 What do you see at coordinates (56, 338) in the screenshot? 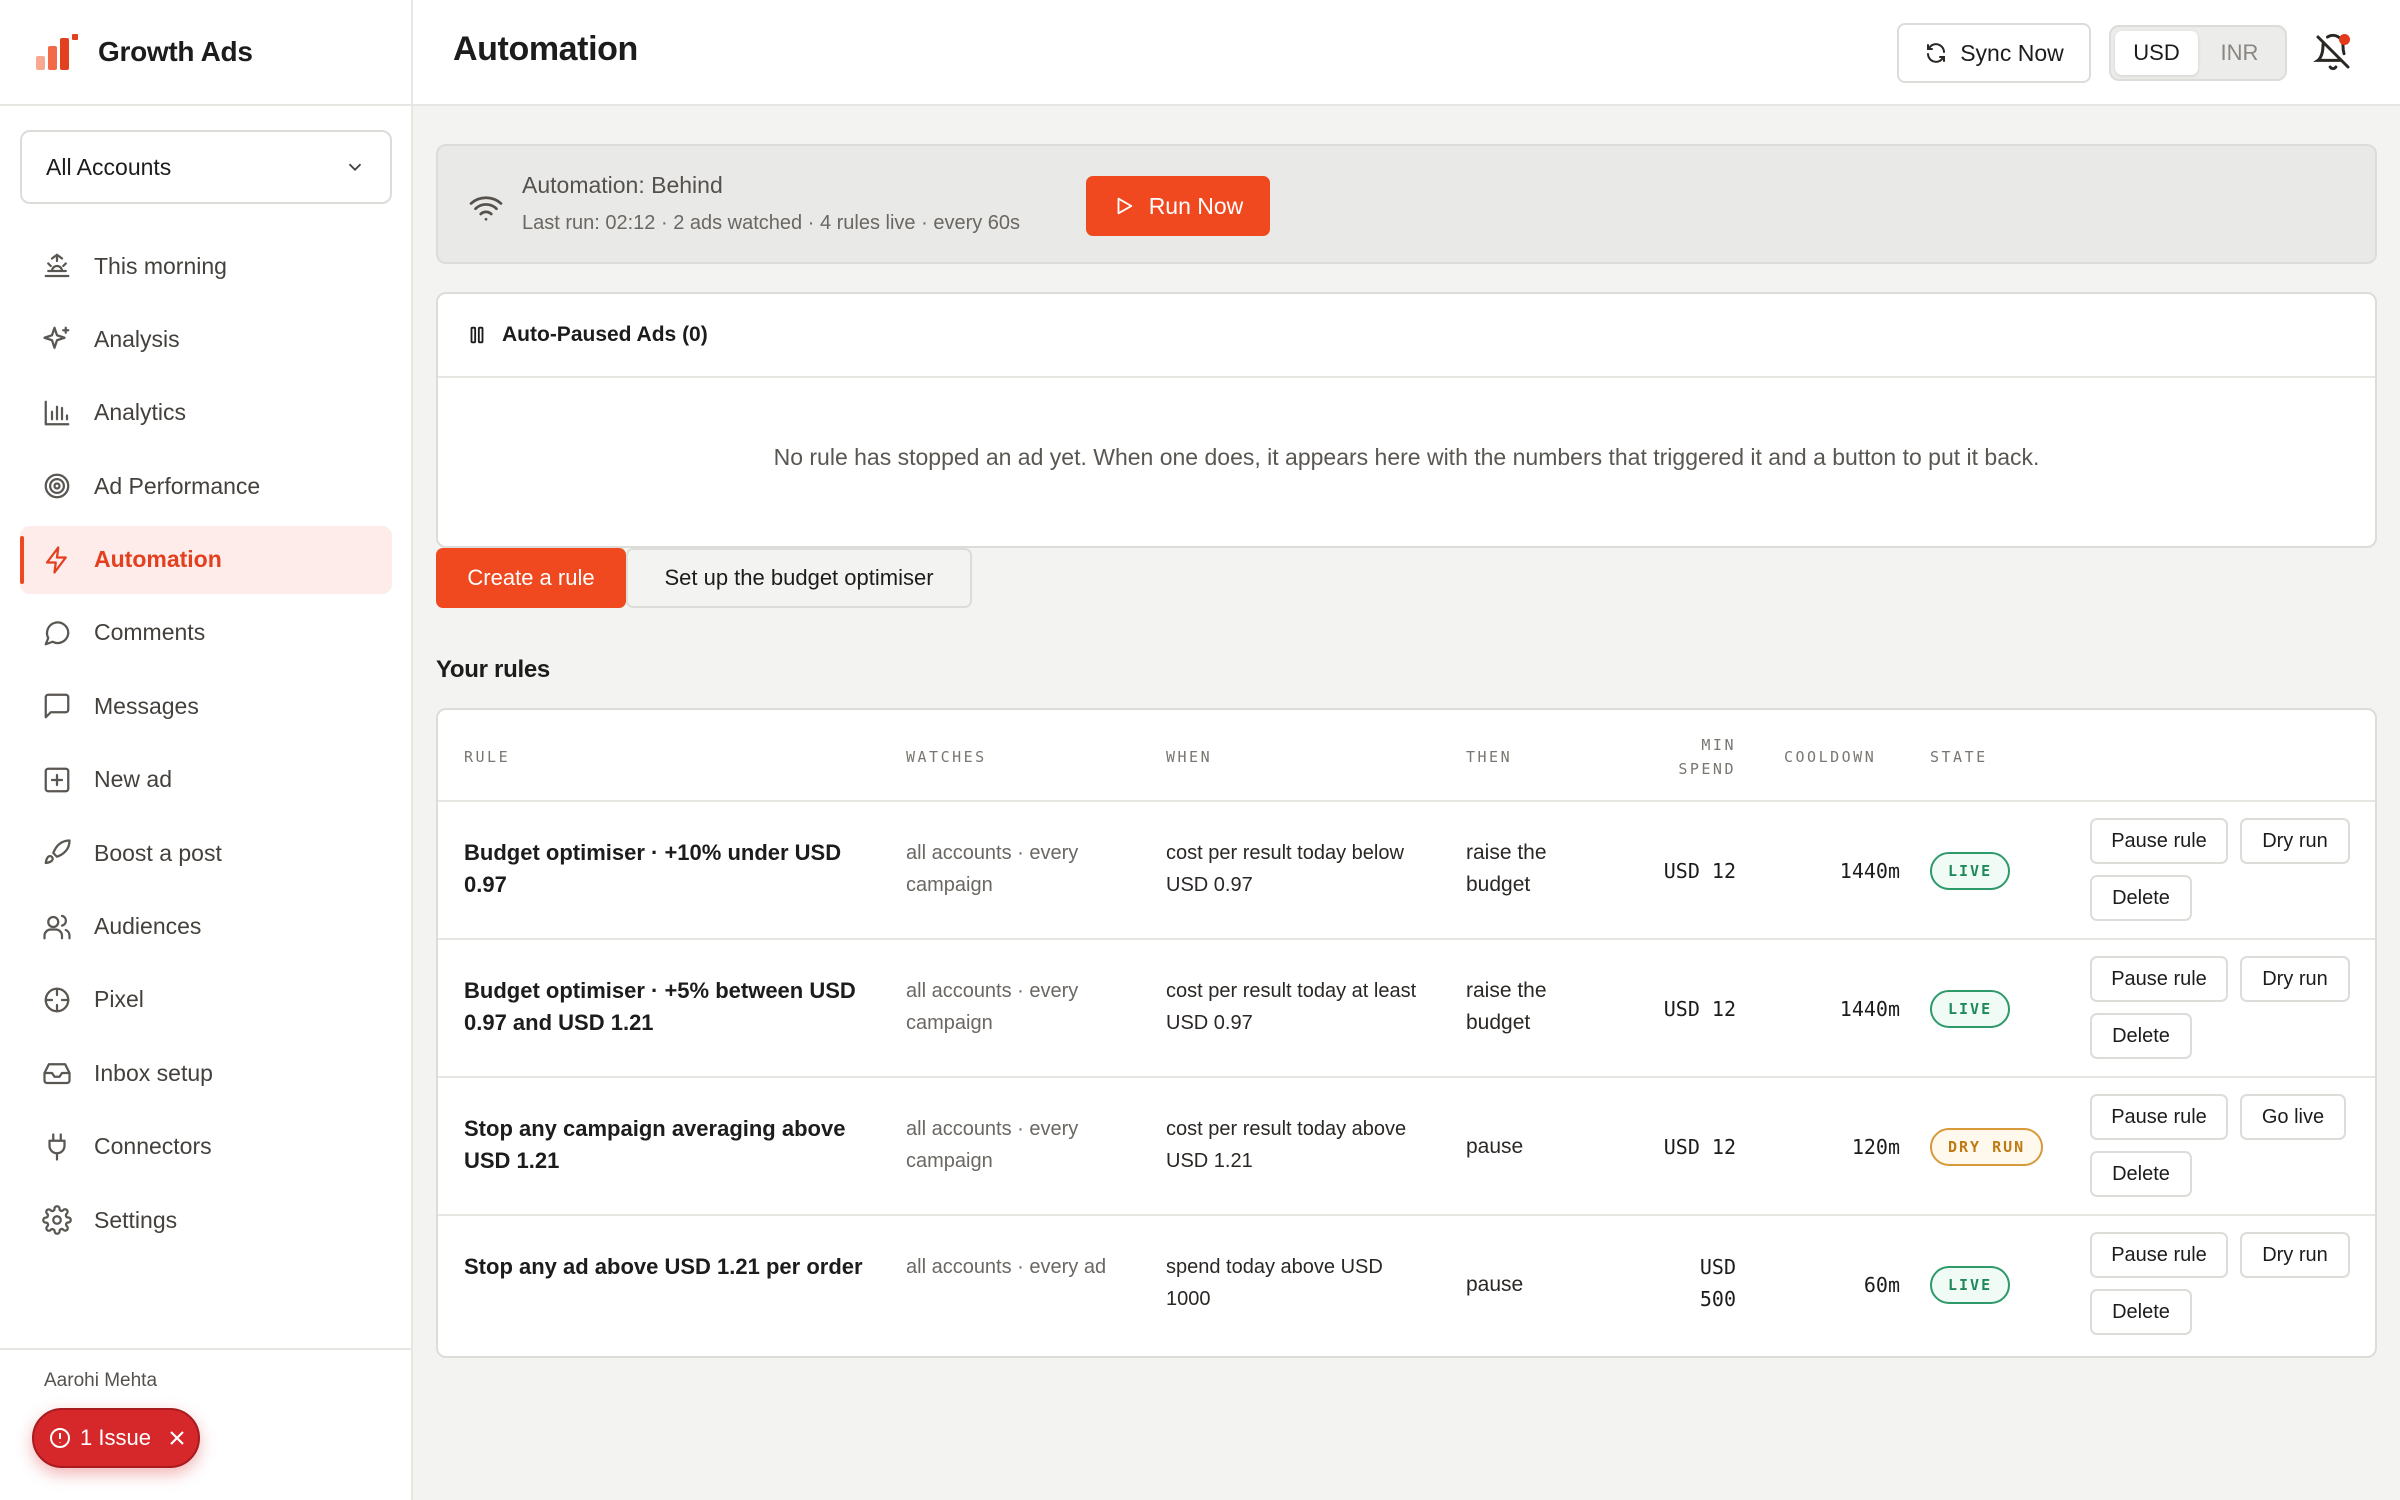
I see `sparkles-icon` at bounding box center [56, 338].